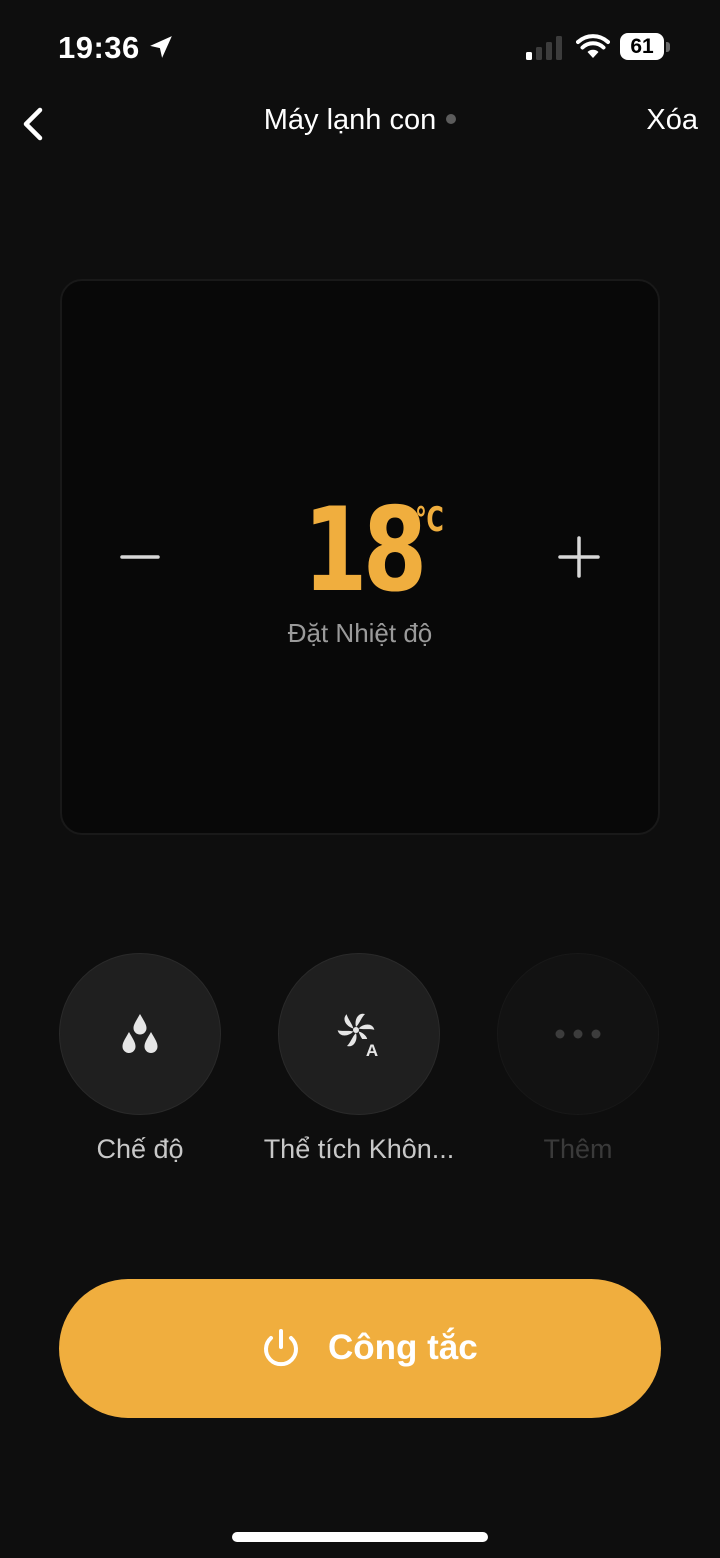 The height and width of the screenshot is (1558, 720). Describe the element at coordinates (642, 46) in the screenshot. I see `battery-level: 61` at that location.